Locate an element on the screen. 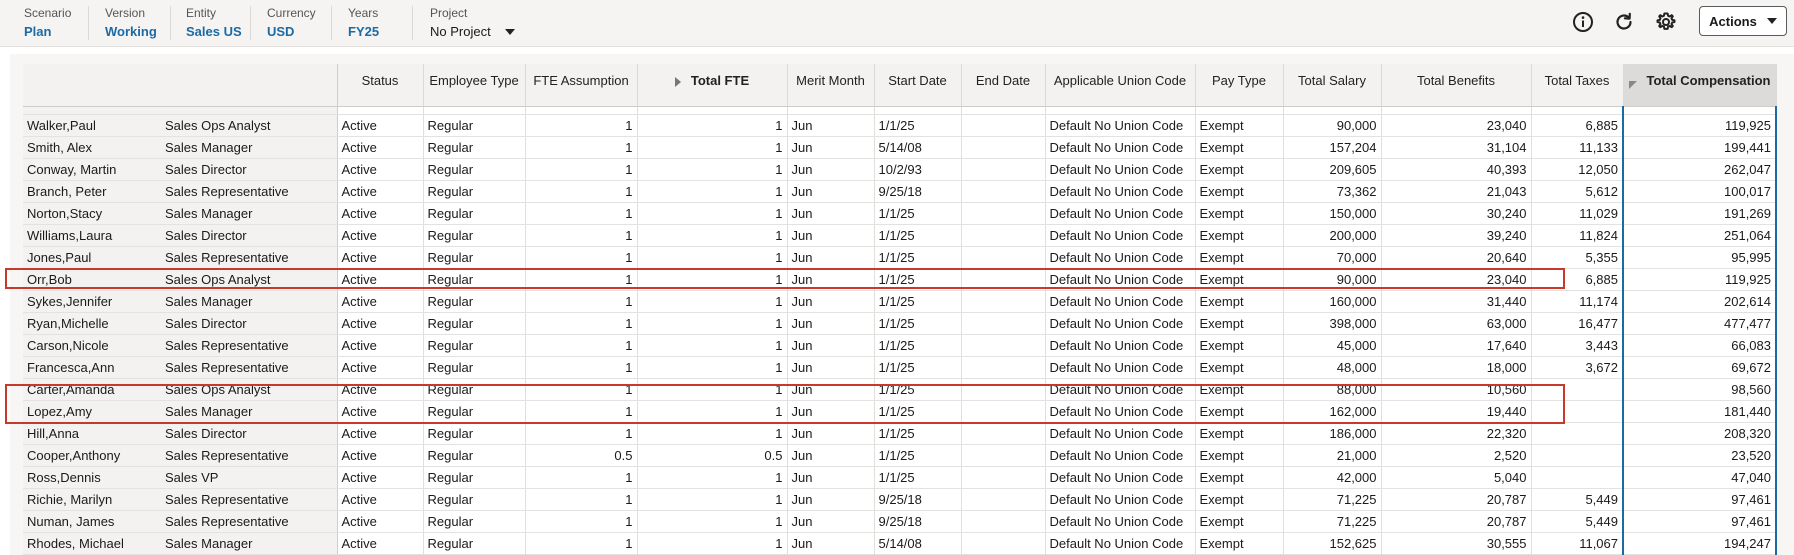 The image size is (1794, 555). cell-total-taxes: 11,824 is located at coordinates (1577, 235).